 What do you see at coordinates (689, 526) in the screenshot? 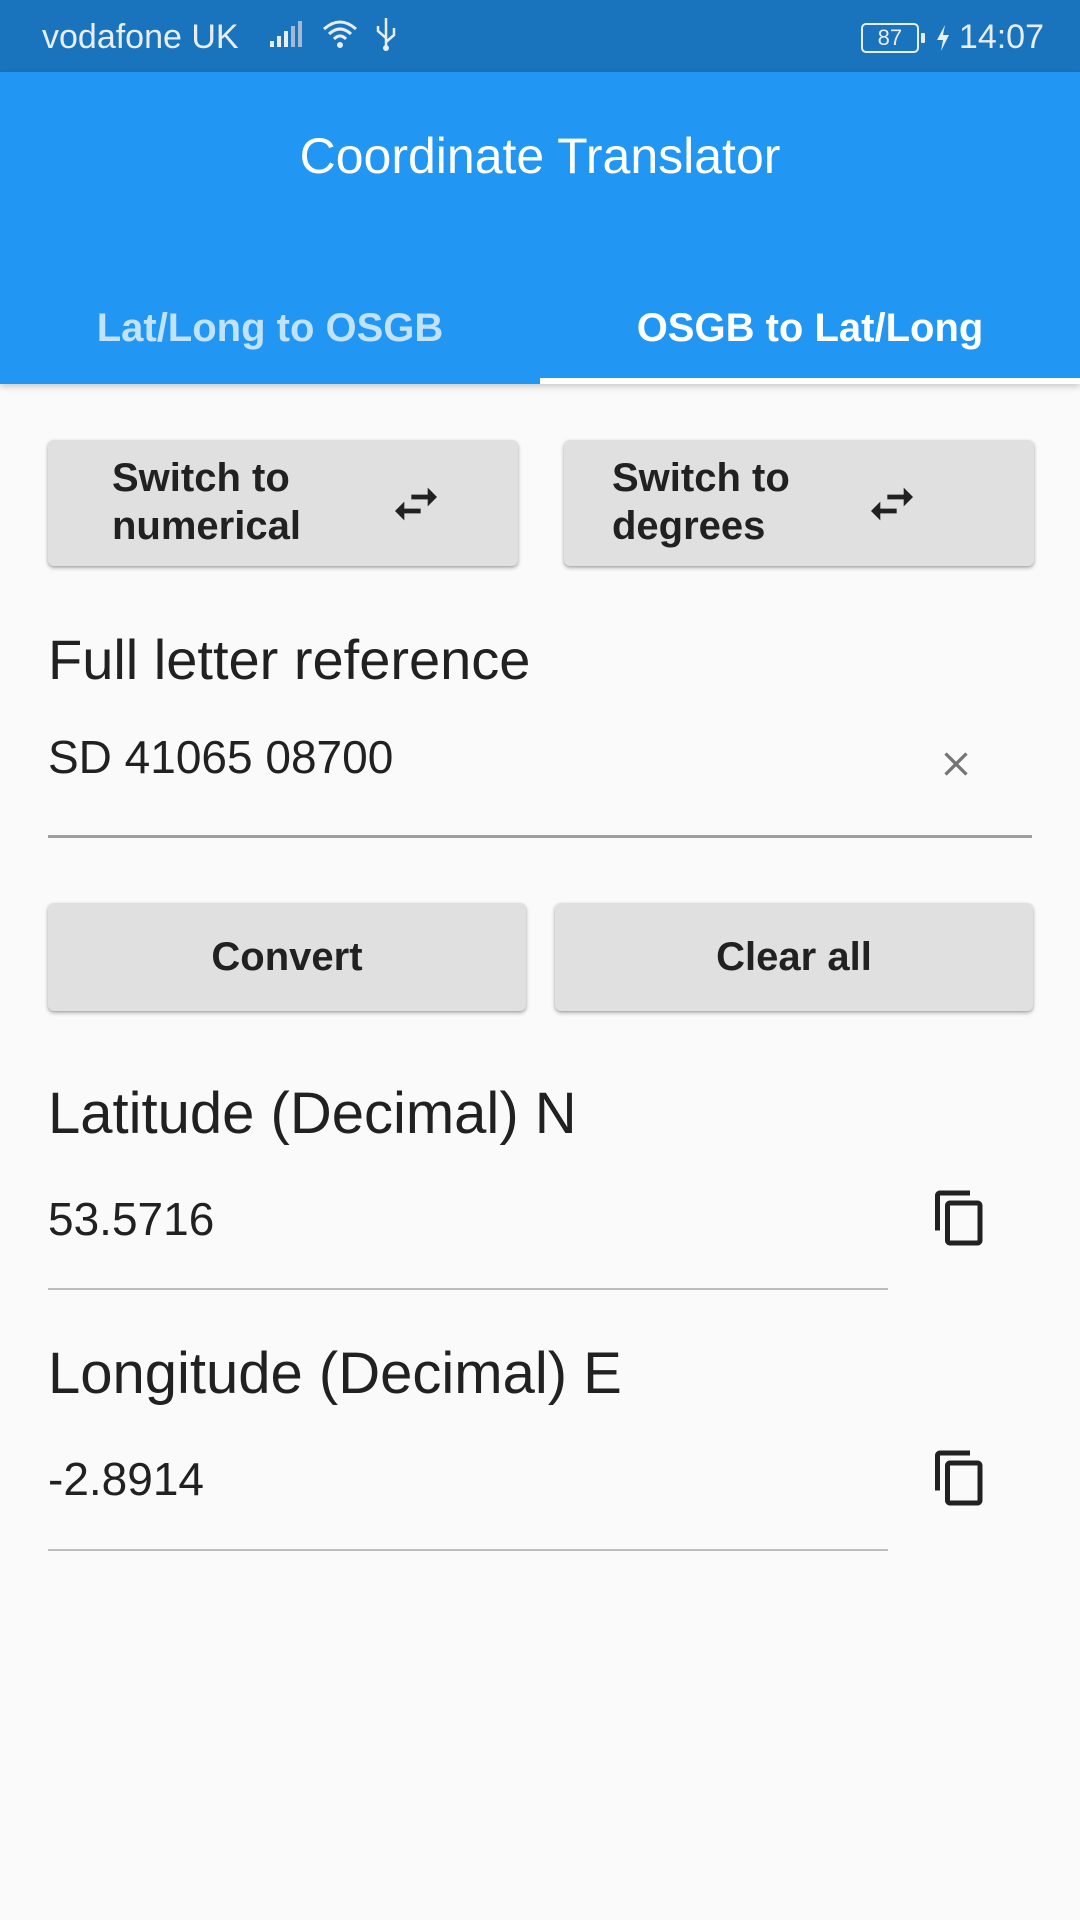
I see `switch-degrees-line2: degrees` at bounding box center [689, 526].